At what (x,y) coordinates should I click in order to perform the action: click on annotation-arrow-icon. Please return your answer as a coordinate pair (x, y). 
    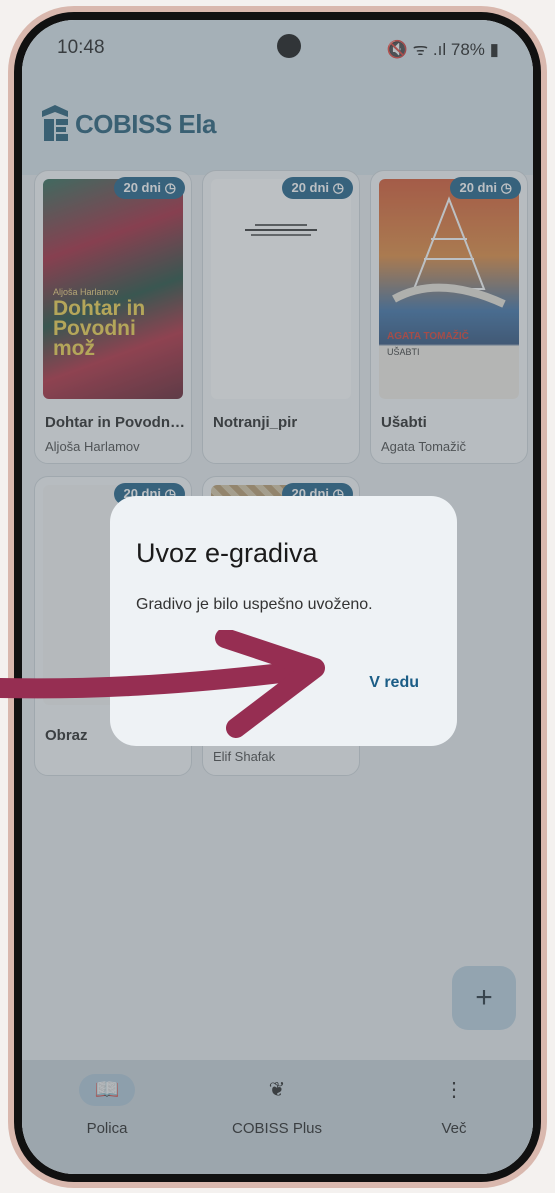
    Looking at the image, I should click on (162, 684).